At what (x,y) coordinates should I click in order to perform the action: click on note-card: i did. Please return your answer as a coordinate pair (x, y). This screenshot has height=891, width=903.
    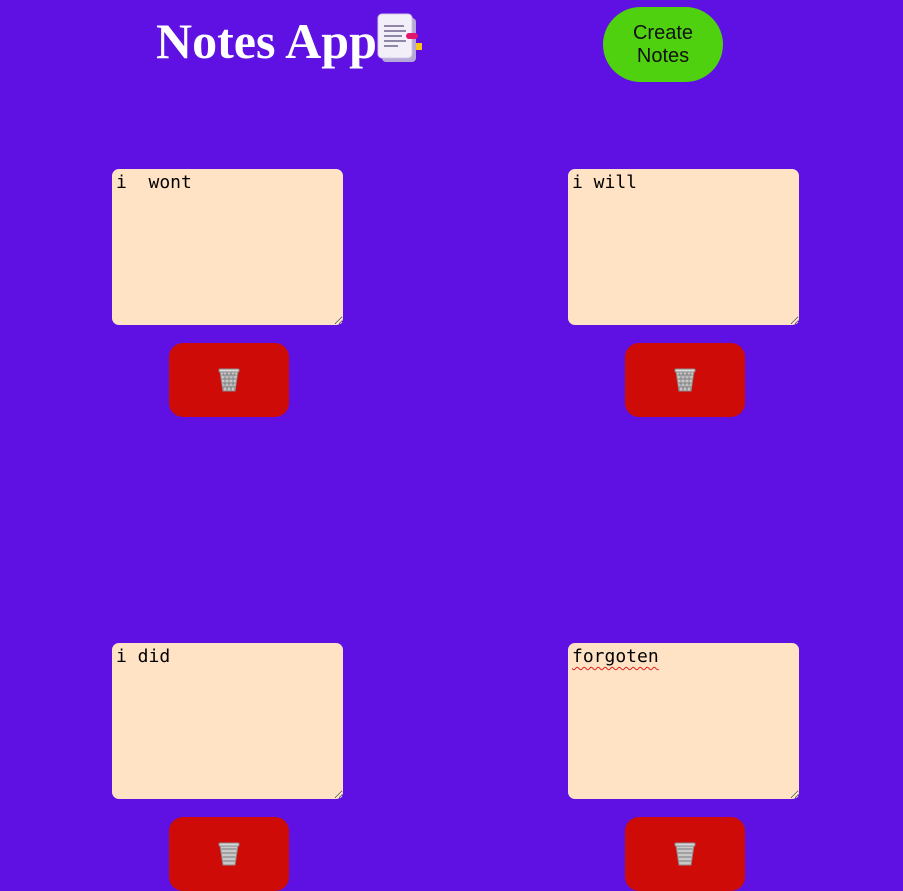
    Looking at the image, I should click on (227, 767).